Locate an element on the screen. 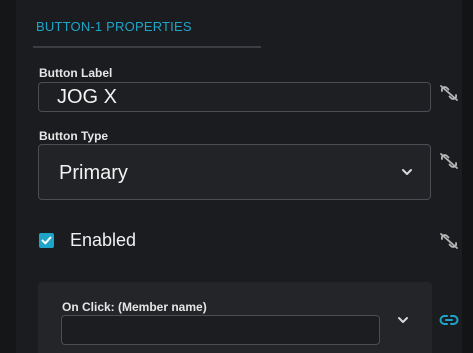 The height and width of the screenshot is (353, 473). checkmark-icon is located at coordinates (46, 240).